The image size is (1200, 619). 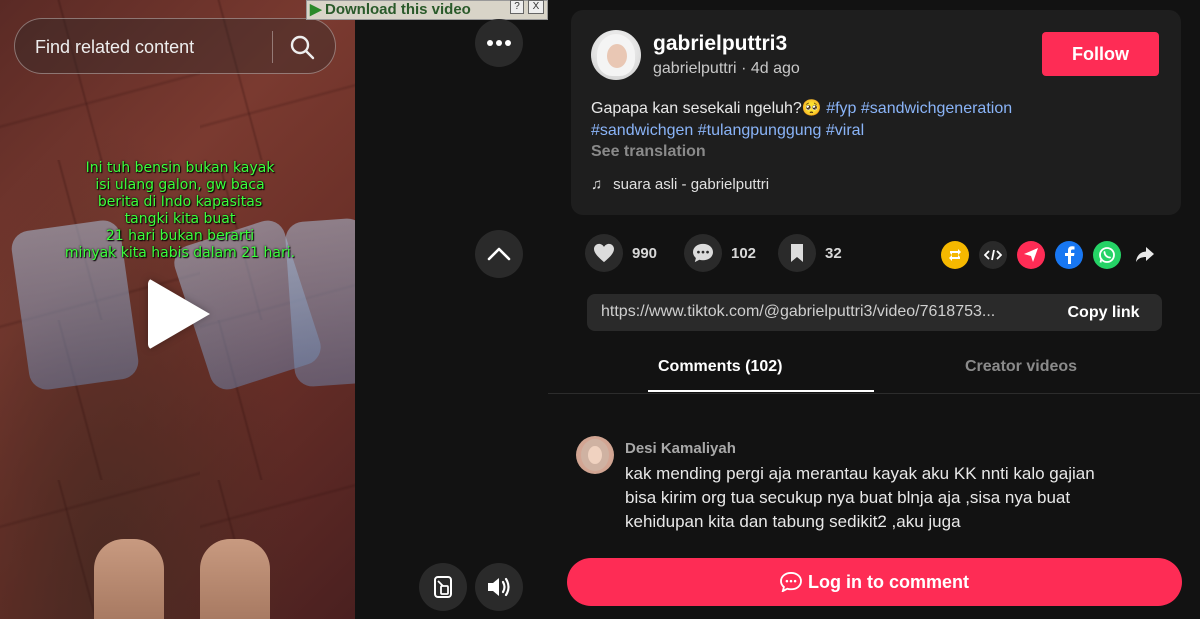 I want to click on save-button, so click(x=797, y=253).